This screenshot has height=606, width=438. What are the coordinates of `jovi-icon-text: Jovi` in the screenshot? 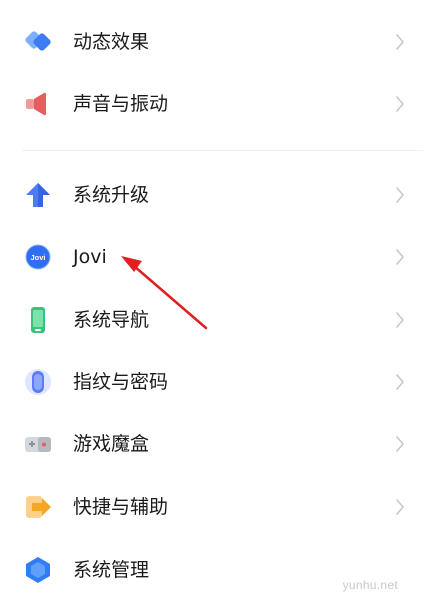 It's located at (37, 257).